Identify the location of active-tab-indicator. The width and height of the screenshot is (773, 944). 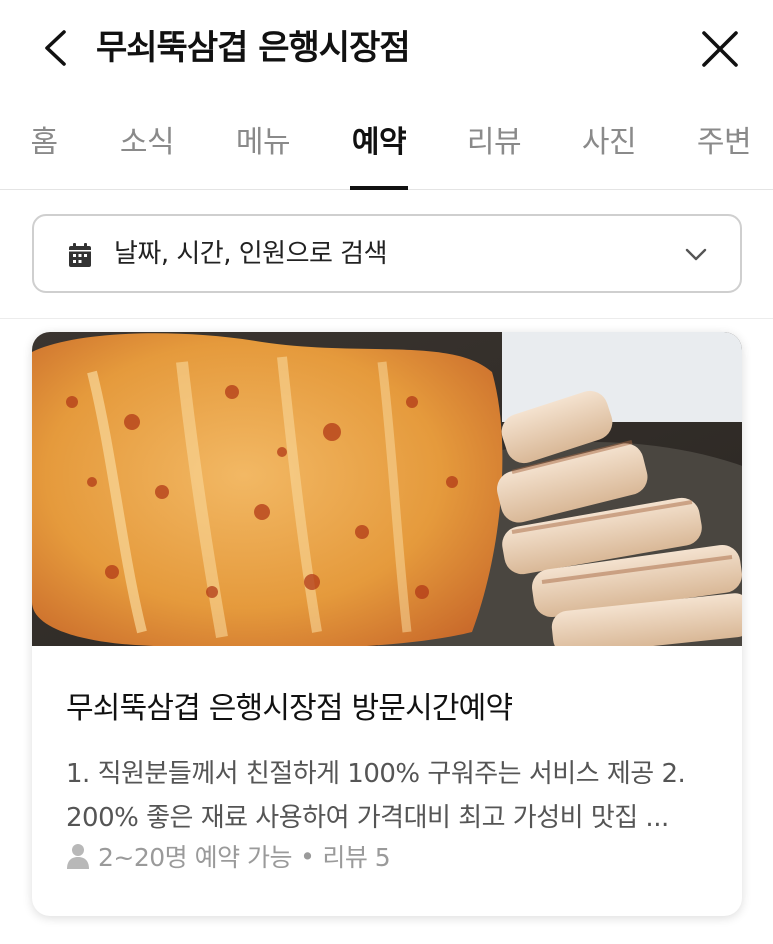
(379, 188).